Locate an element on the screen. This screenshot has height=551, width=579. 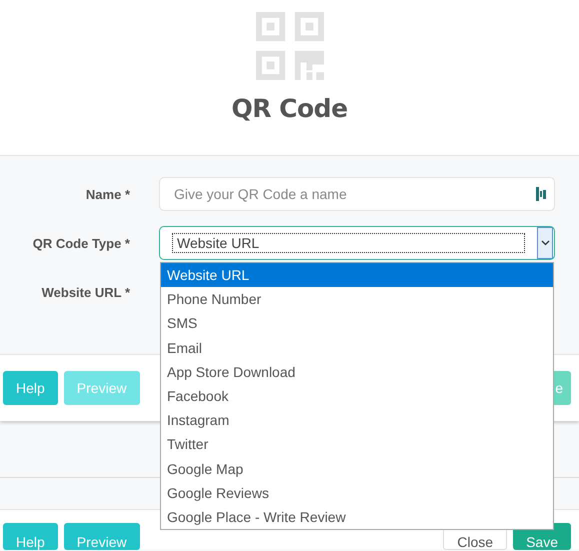
chevron-down-icon is located at coordinates (545, 243).